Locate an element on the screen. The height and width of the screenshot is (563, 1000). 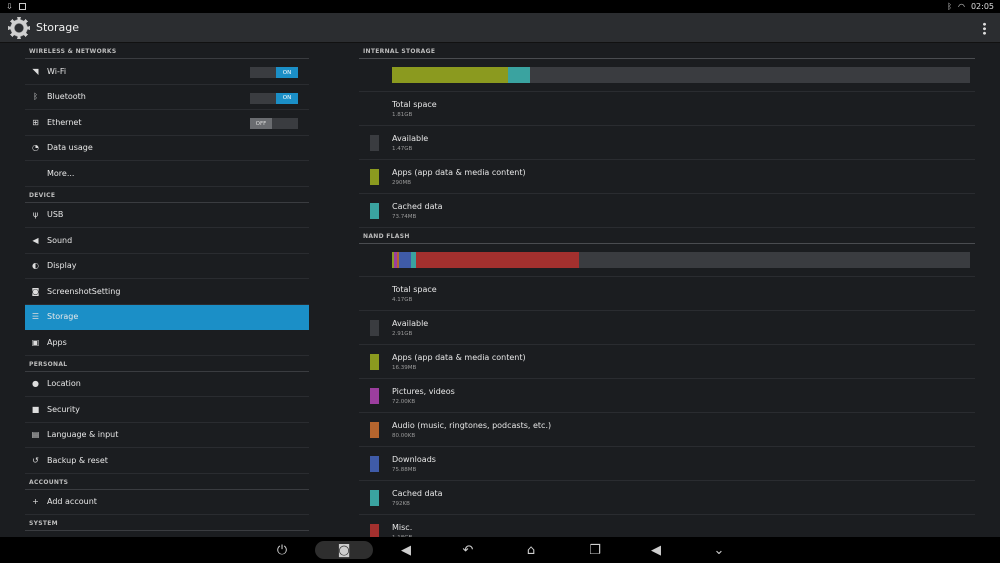
nav-item-data-usage: ◔ Data usage is located at coordinates (167, 148).